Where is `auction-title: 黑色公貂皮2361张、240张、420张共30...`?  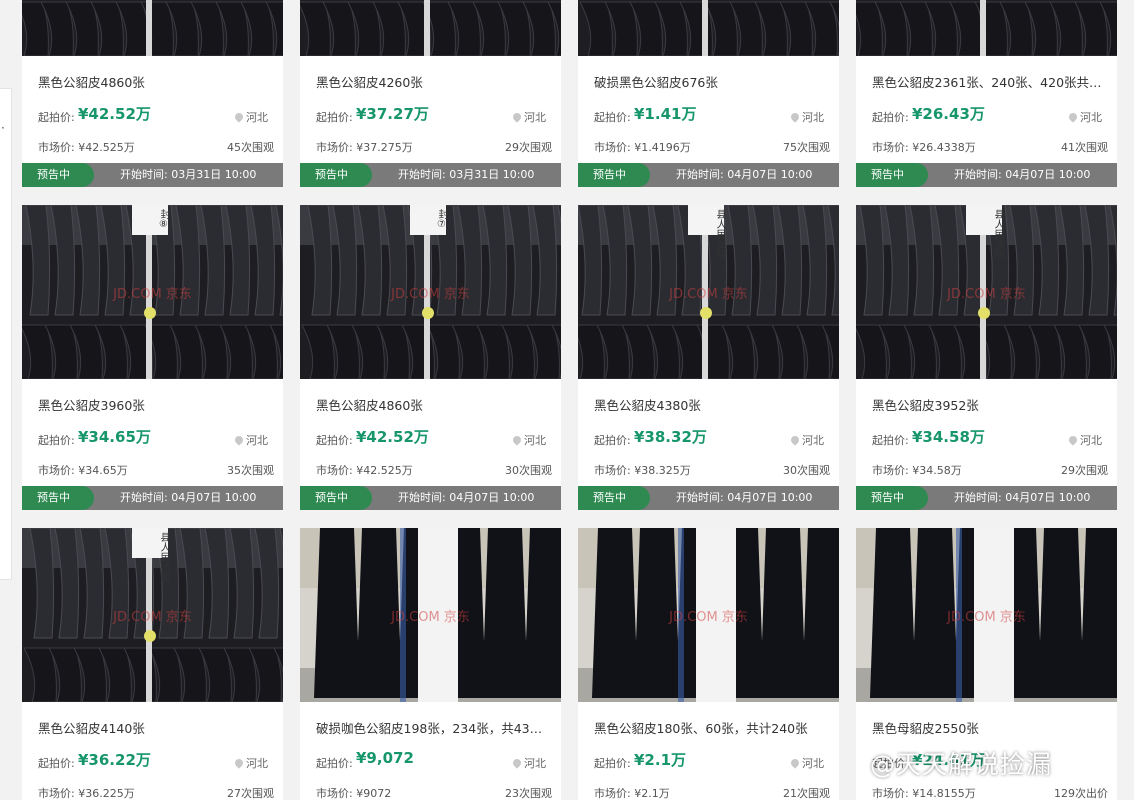 auction-title: 黑色公貂皮2361张、240张、420张共30... is located at coordinates (988, 81).